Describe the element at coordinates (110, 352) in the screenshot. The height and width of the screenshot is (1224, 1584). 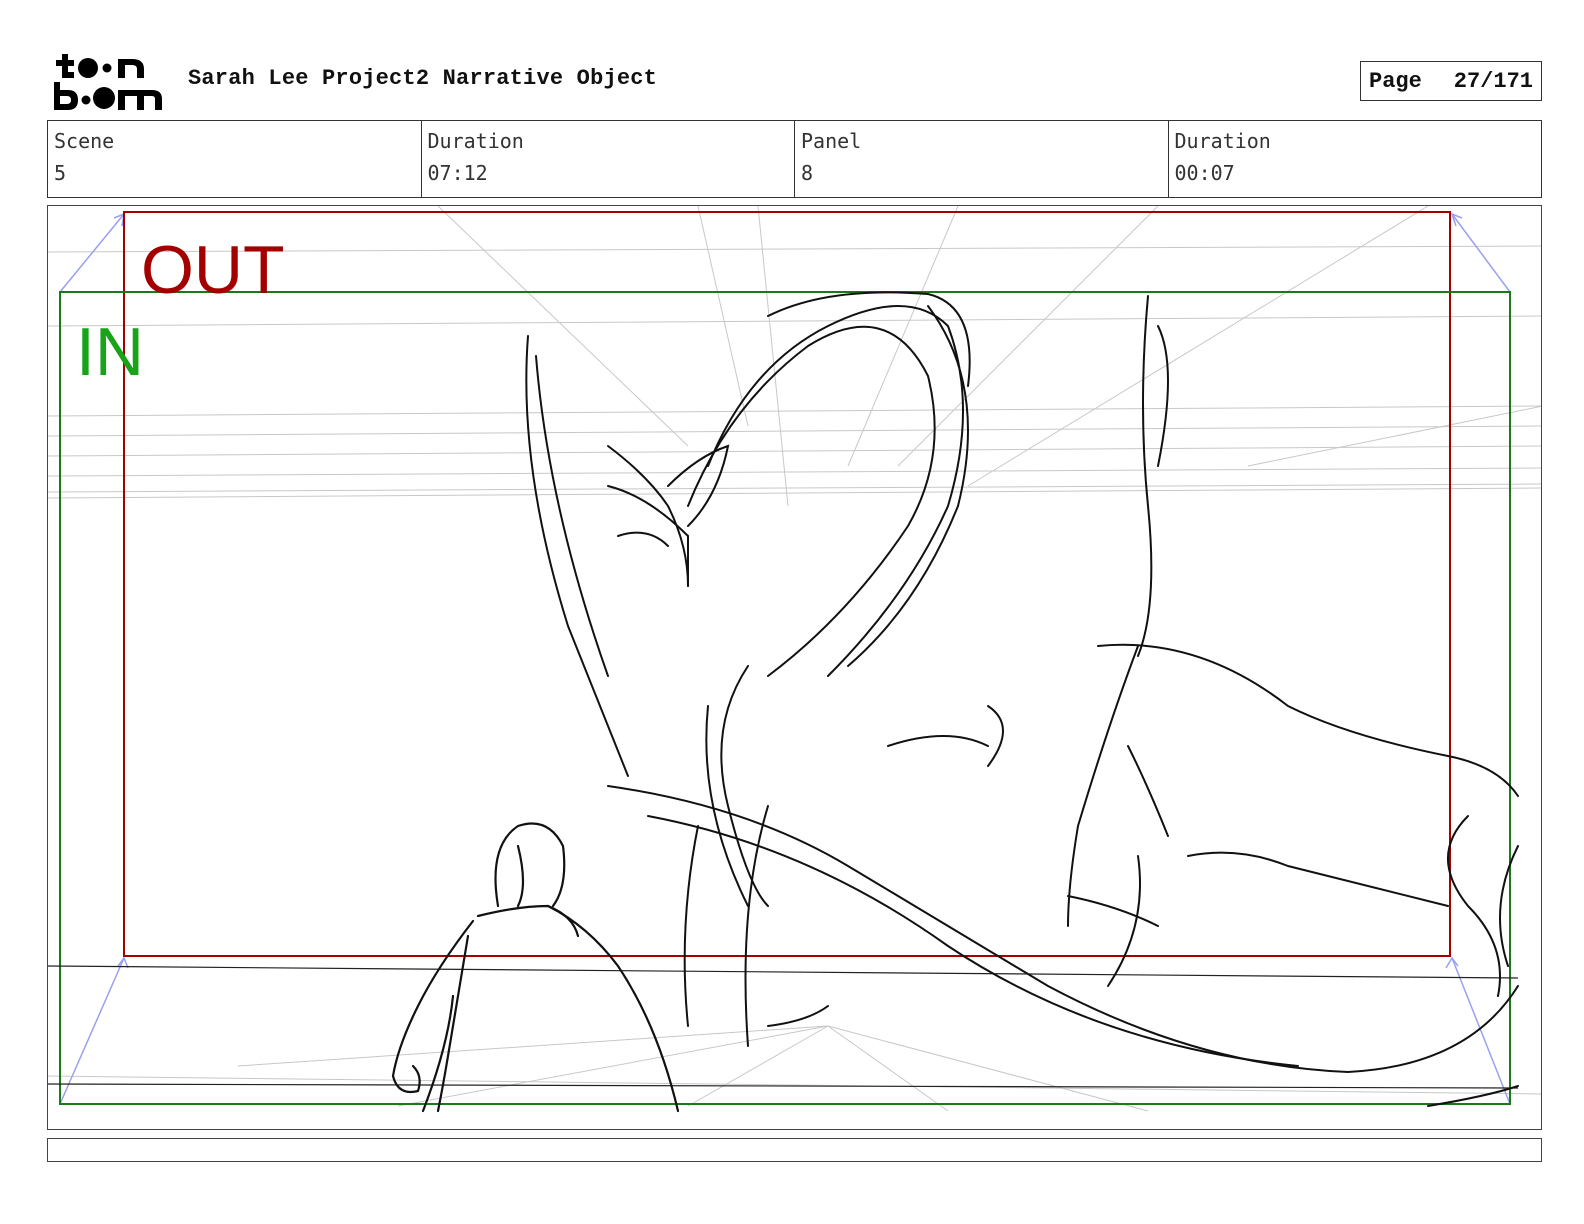
I see `in-frame-label: IN` at that location.